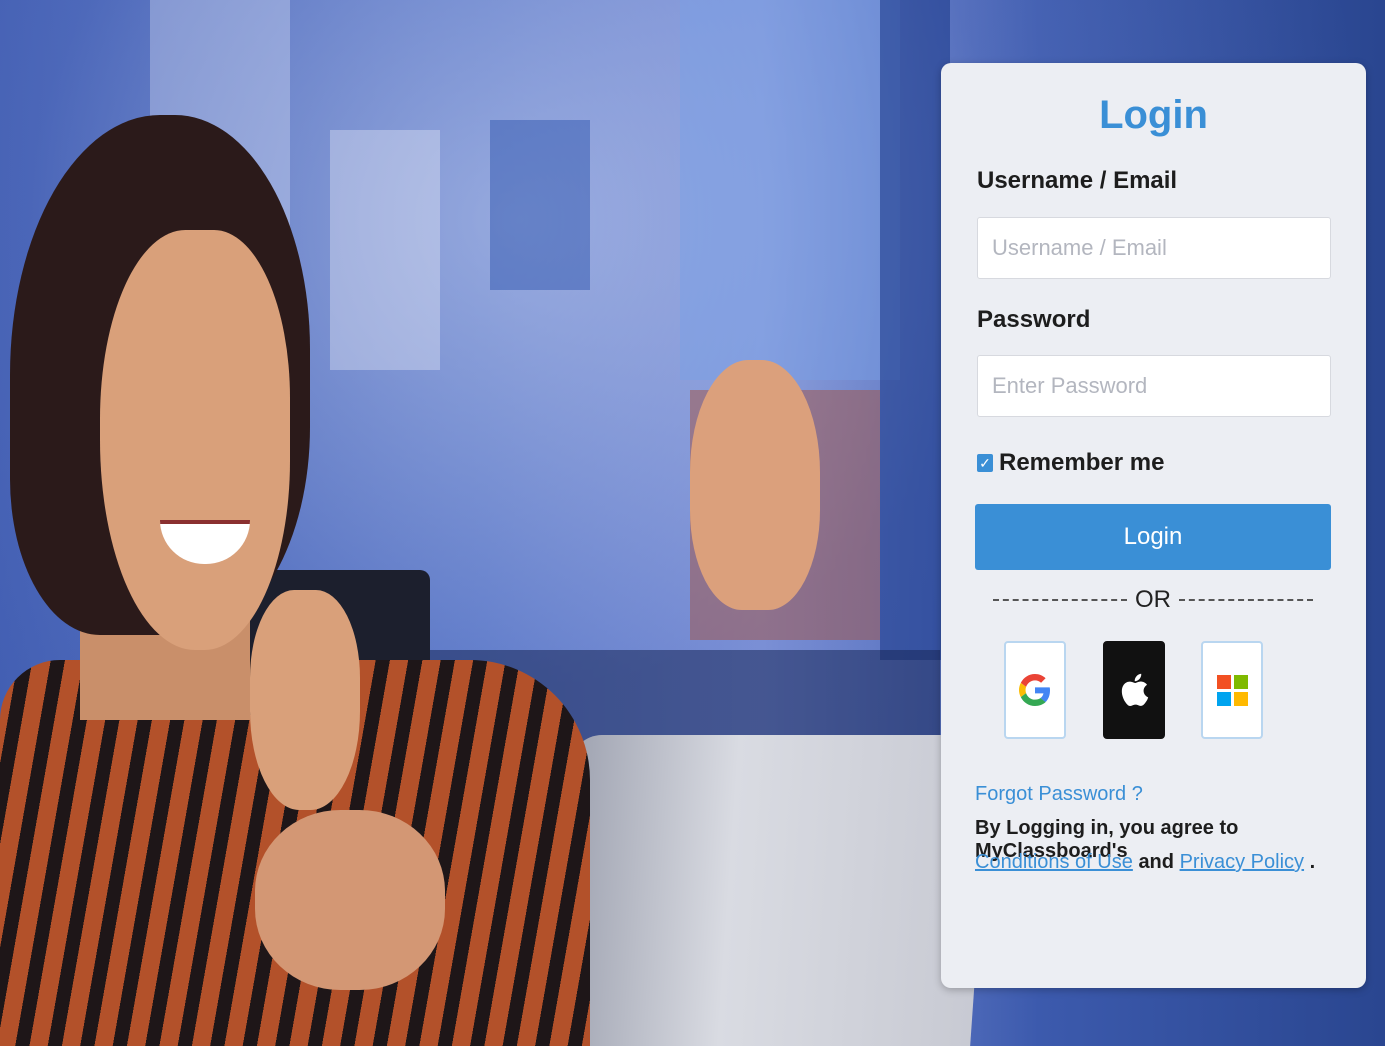  Describe the element at coordinates (985, 463) in the screenshot. I see `remember-checkbox: ✓` at that location.